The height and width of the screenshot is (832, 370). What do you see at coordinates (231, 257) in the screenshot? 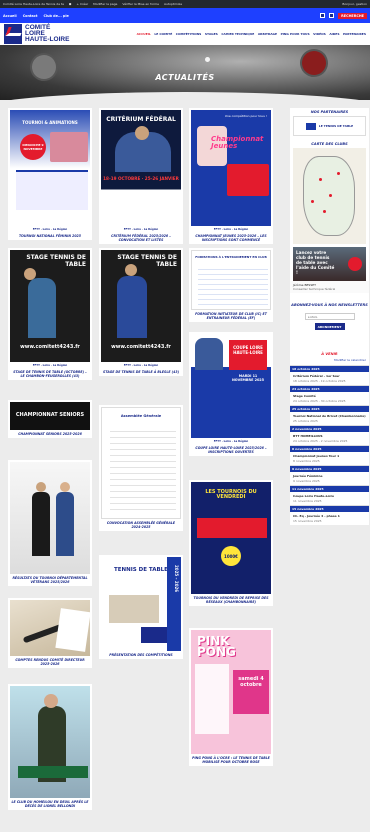
I see `post-image-title: FORMATIONS À L'ENTRAINEMENT EN CLUB` at bounding box center [231, 257].